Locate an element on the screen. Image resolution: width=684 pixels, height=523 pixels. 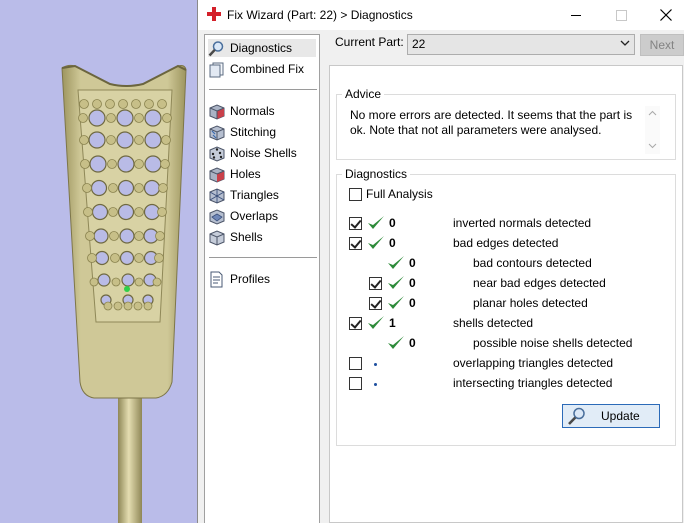
sidebar-item-triangles: Triangles is located at coordinates (262, 195).